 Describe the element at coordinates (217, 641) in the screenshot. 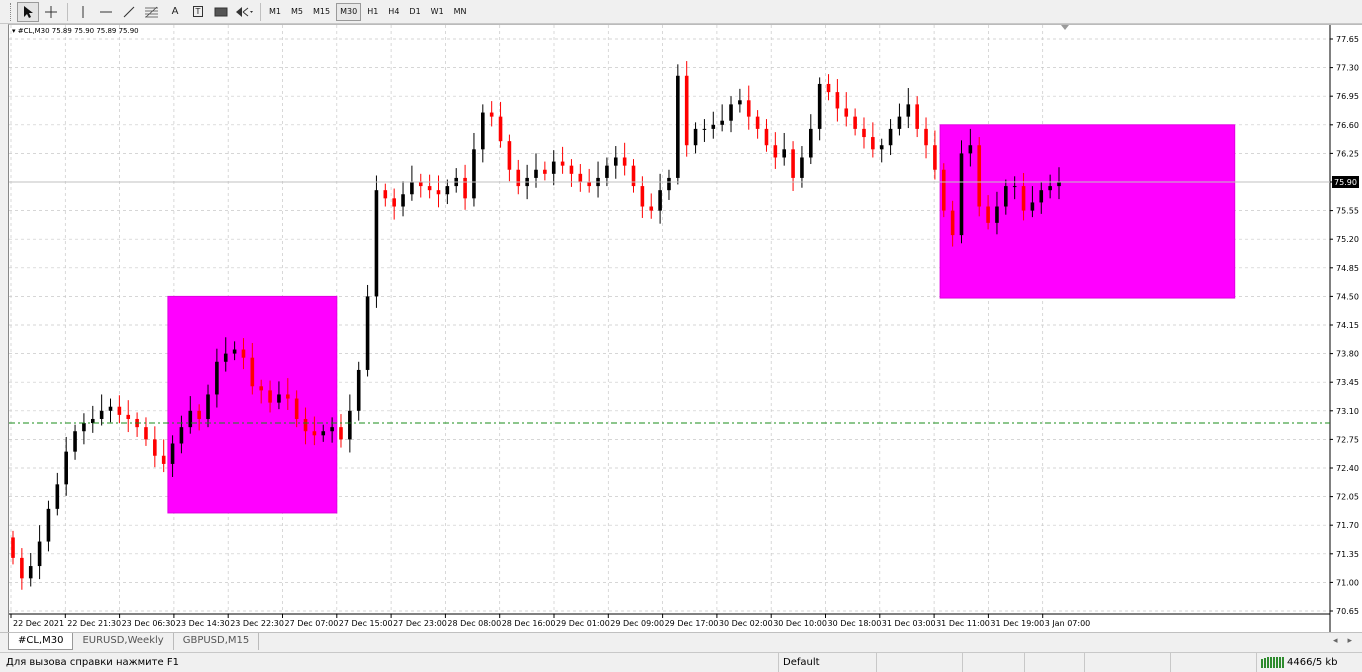

I see `tab-gbpusd-m15: GBPUSD,M15` at that location.